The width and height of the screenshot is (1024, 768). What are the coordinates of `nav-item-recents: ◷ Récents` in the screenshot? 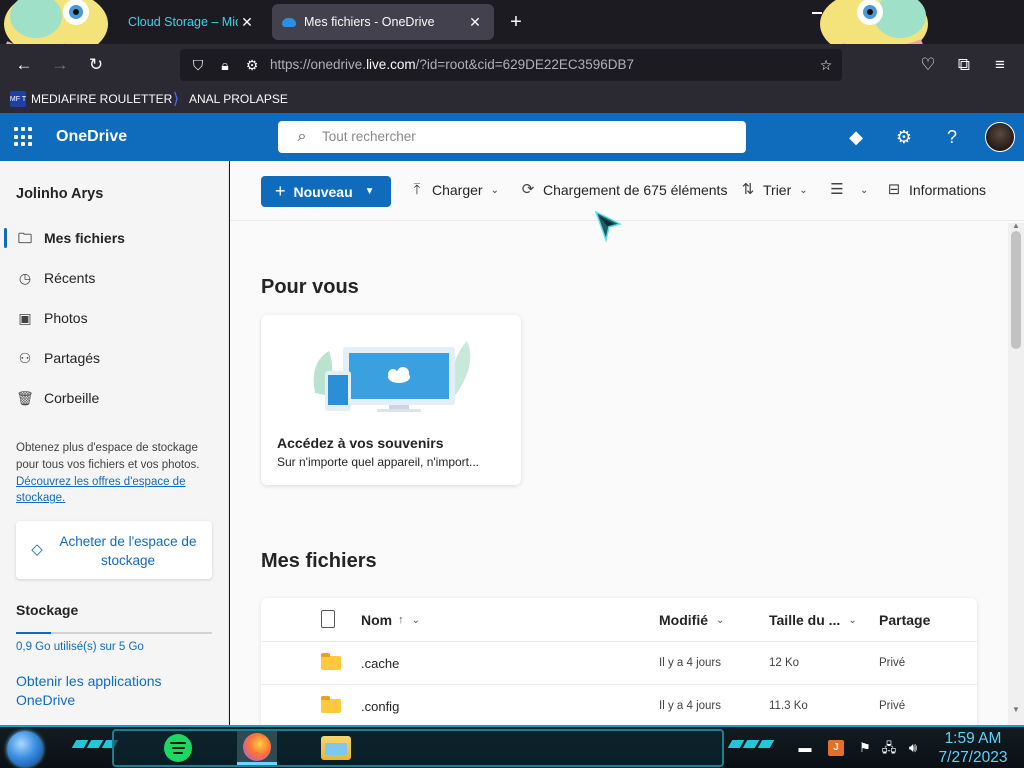 It's located at (114, 278).